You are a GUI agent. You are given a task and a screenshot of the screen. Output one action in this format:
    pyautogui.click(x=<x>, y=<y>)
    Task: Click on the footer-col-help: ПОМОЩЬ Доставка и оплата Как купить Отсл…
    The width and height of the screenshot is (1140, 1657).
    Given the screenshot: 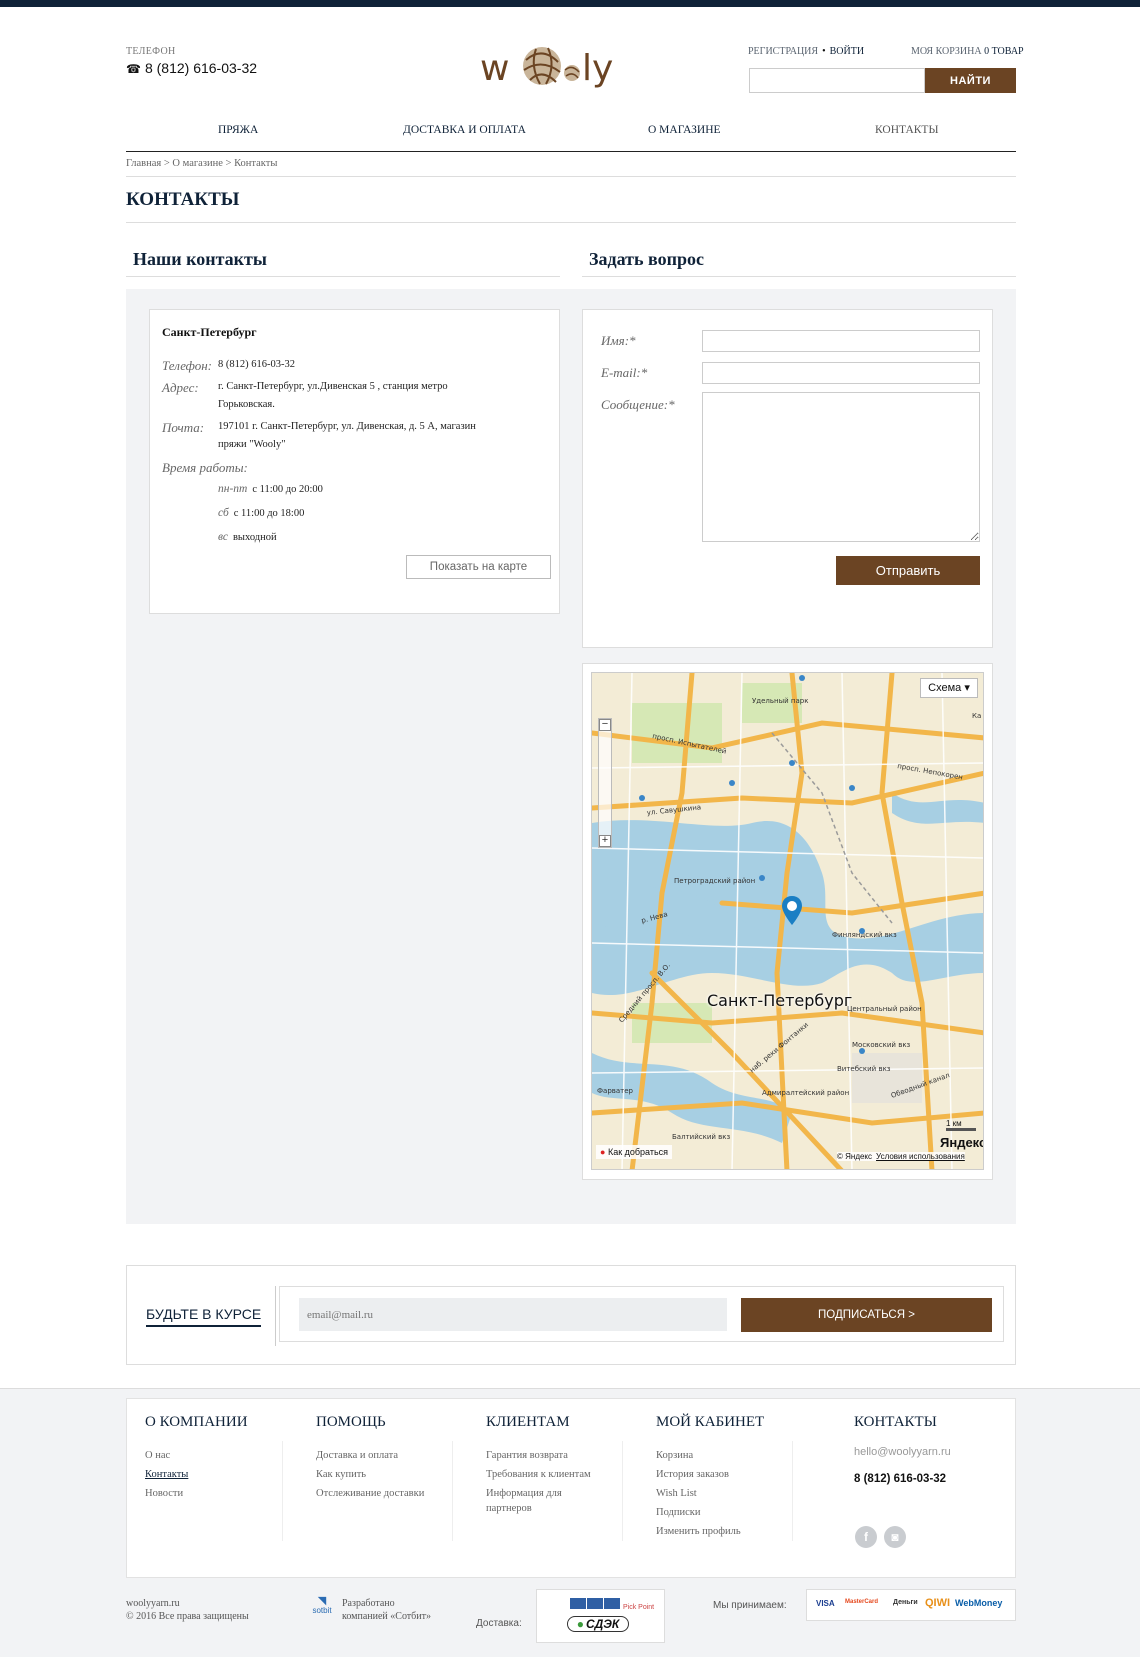 What is the action you would take?
    pyautogui.click(x=370, y=1458)
    